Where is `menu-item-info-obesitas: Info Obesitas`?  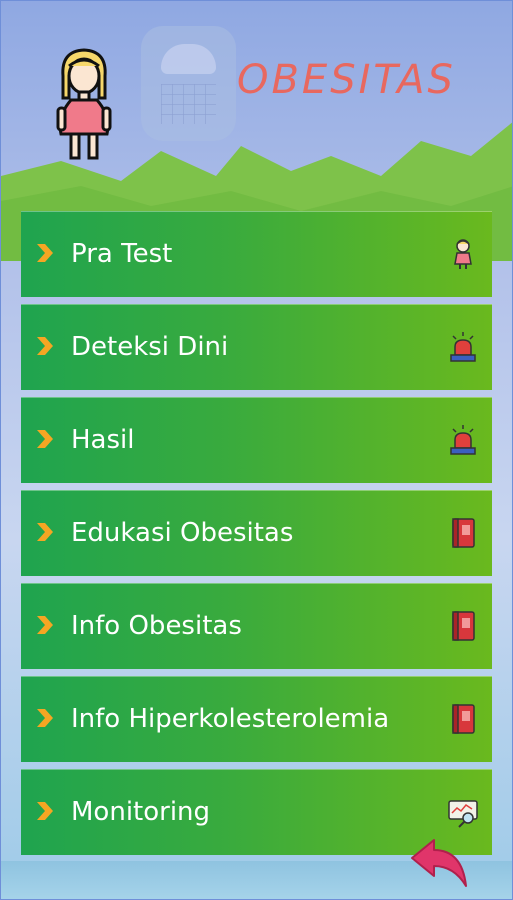
menu-item-info-obesitas: Info Obesitas is located at coordinates (256, 626).